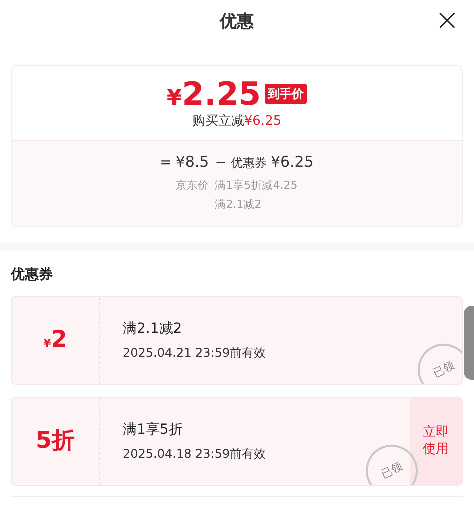 The image size is (474, 505). Describe the element at coordinates (153, 329) in the screenshot. I see `coupon-condition: 满2.1减2` at that location.